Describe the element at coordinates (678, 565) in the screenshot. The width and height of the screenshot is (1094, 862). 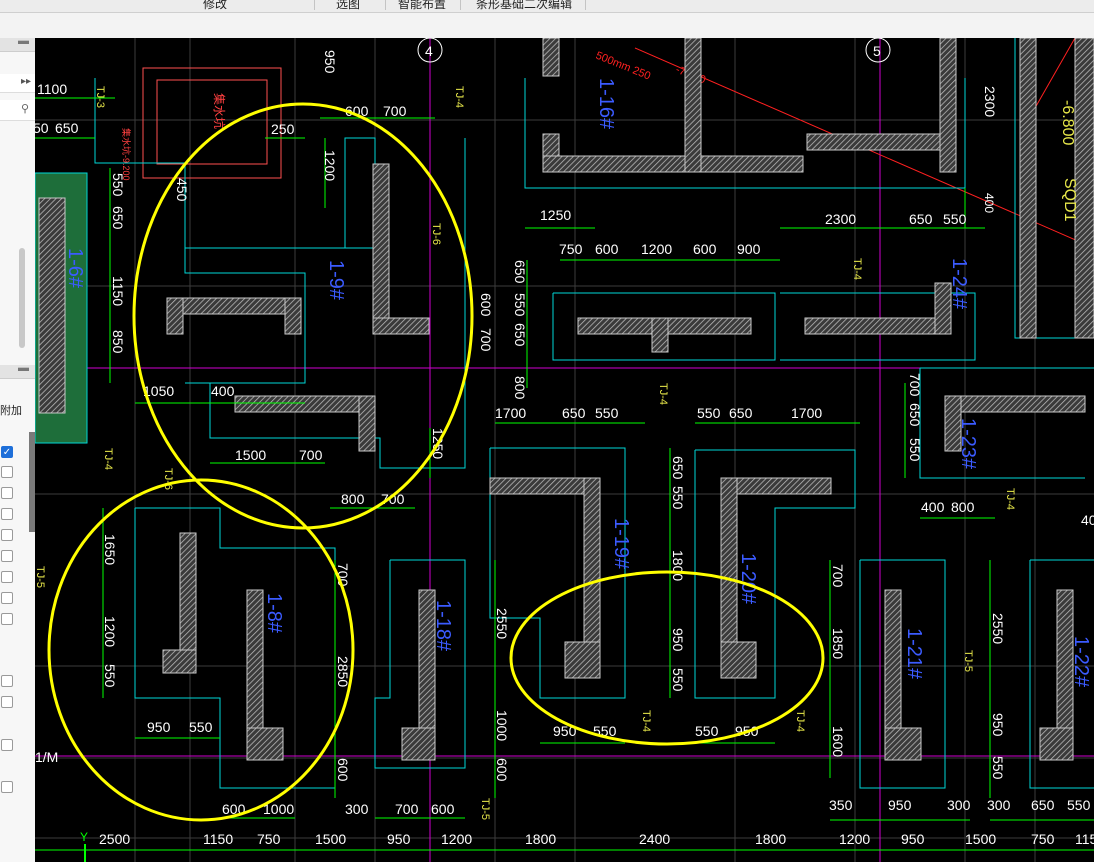
I see `dim-text: 1800` at that location.